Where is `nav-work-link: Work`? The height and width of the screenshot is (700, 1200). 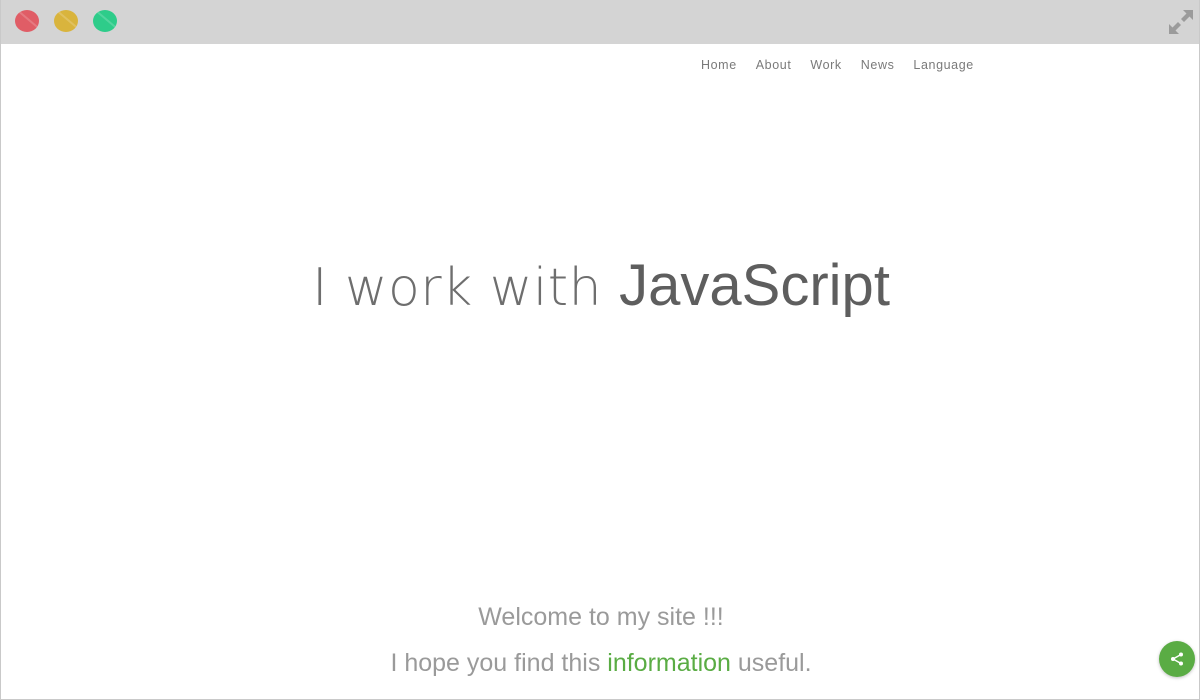 nav-work-link: Work is located at coordinates (825, 66).